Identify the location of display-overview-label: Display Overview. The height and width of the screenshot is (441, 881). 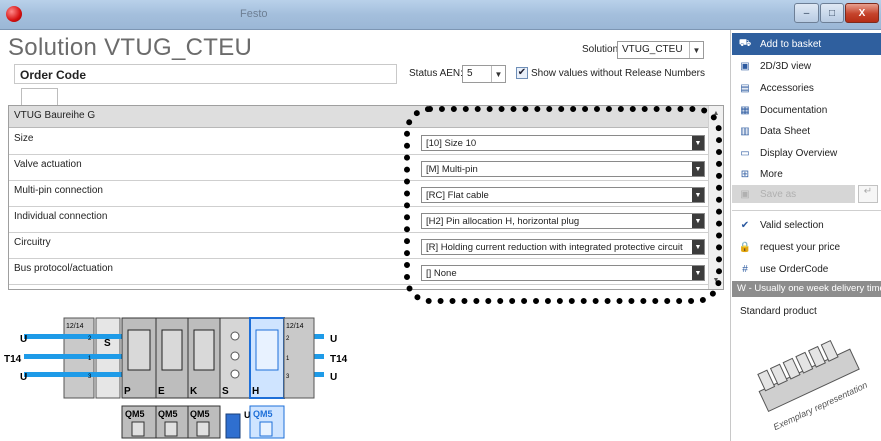
(799, 153).